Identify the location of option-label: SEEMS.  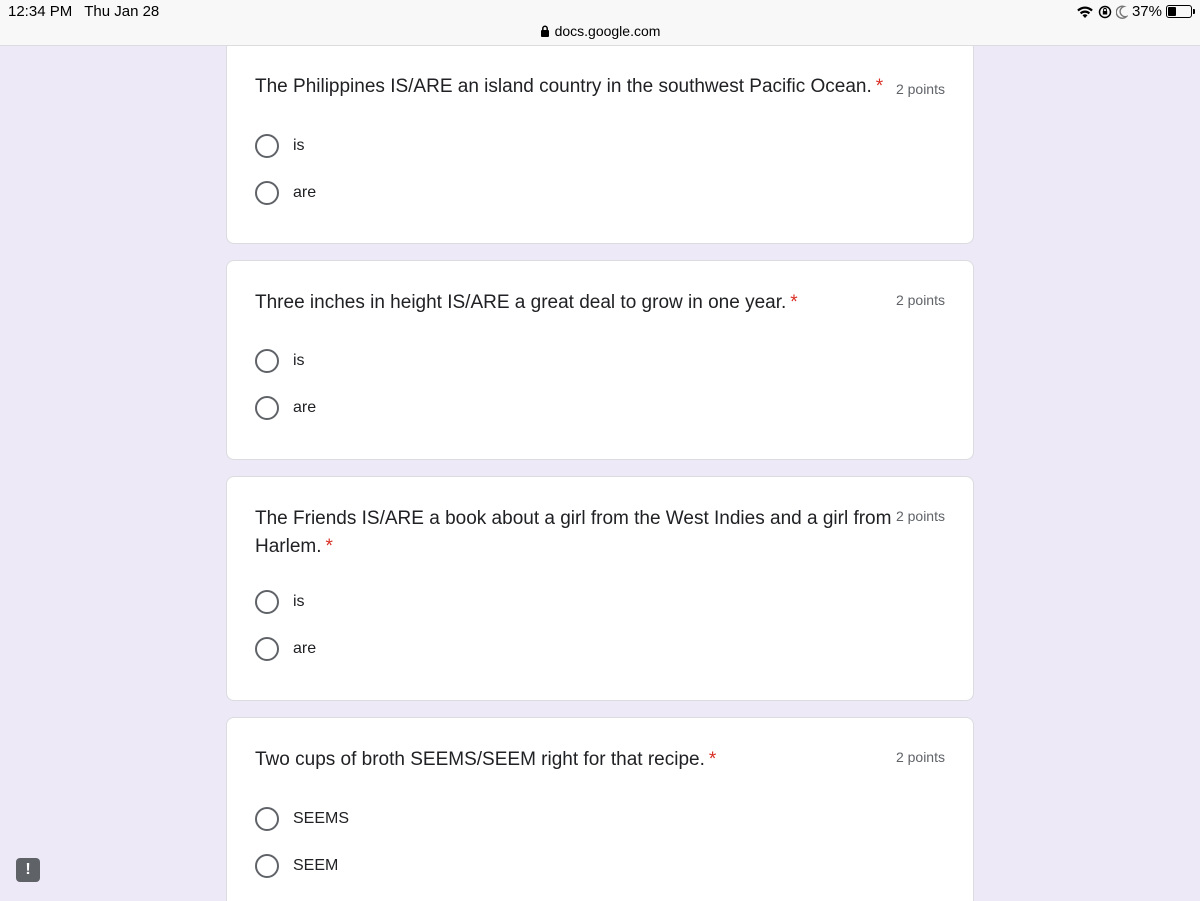
(321, 818).